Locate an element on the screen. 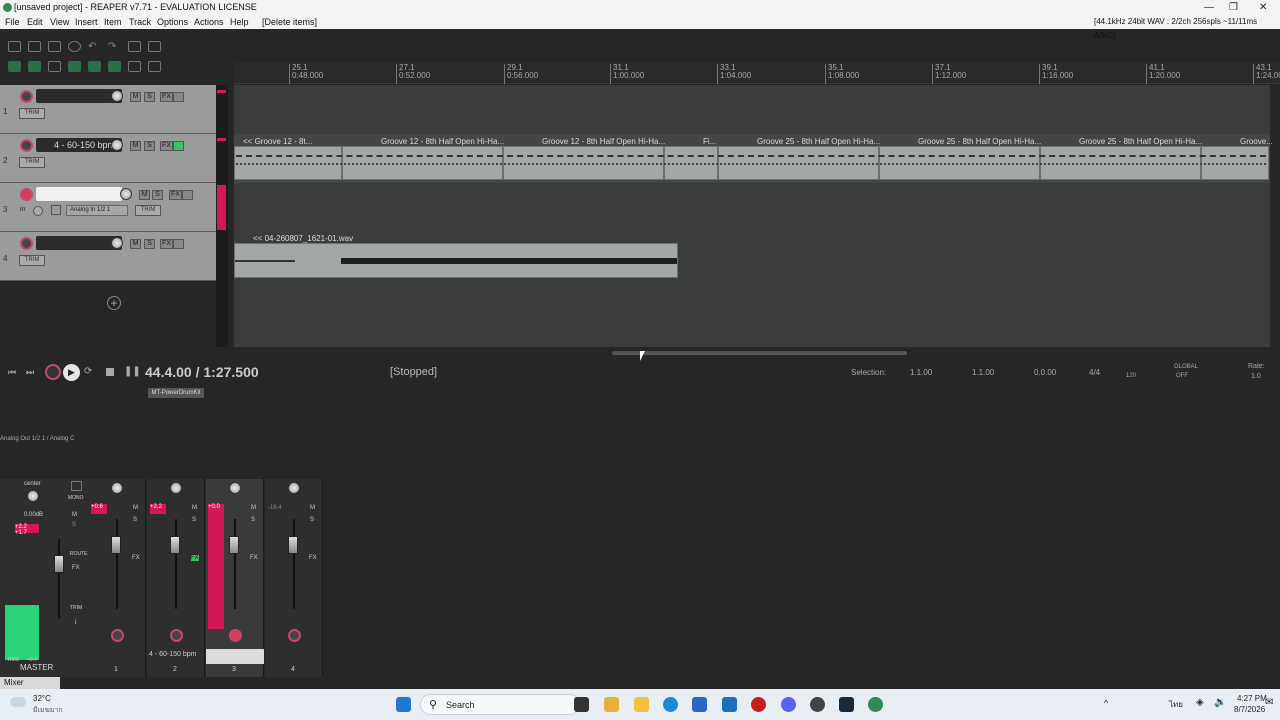  master-output: Analog Out 1/2 1 / Analog C is located at coordinates (37, 439).